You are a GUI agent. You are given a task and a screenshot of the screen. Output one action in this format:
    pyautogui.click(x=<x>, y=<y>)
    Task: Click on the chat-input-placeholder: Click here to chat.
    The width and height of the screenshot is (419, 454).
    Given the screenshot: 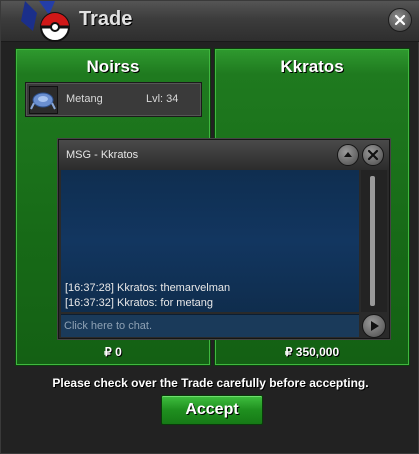 What is the action you would take?
    pyautogui.click(x=108, y=326)
    